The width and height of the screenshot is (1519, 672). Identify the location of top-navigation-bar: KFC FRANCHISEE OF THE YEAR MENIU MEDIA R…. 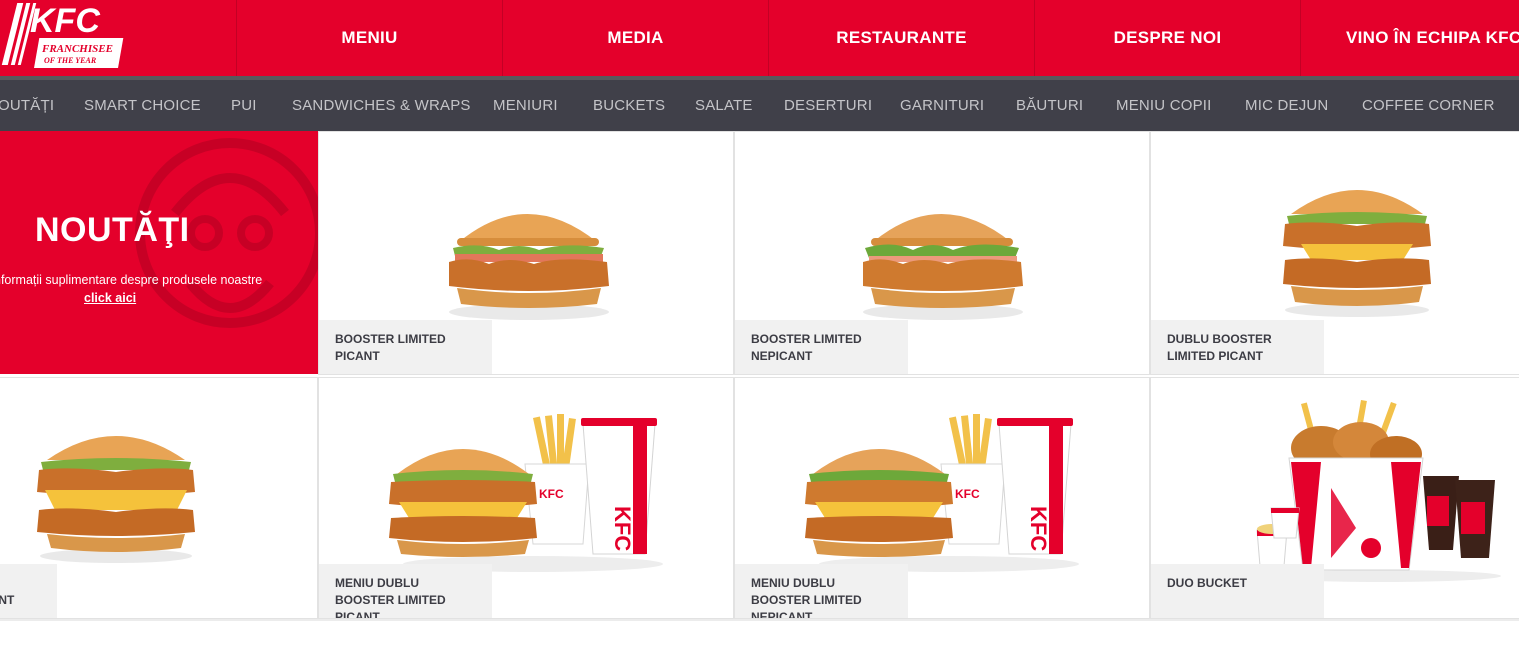
(759, 38).